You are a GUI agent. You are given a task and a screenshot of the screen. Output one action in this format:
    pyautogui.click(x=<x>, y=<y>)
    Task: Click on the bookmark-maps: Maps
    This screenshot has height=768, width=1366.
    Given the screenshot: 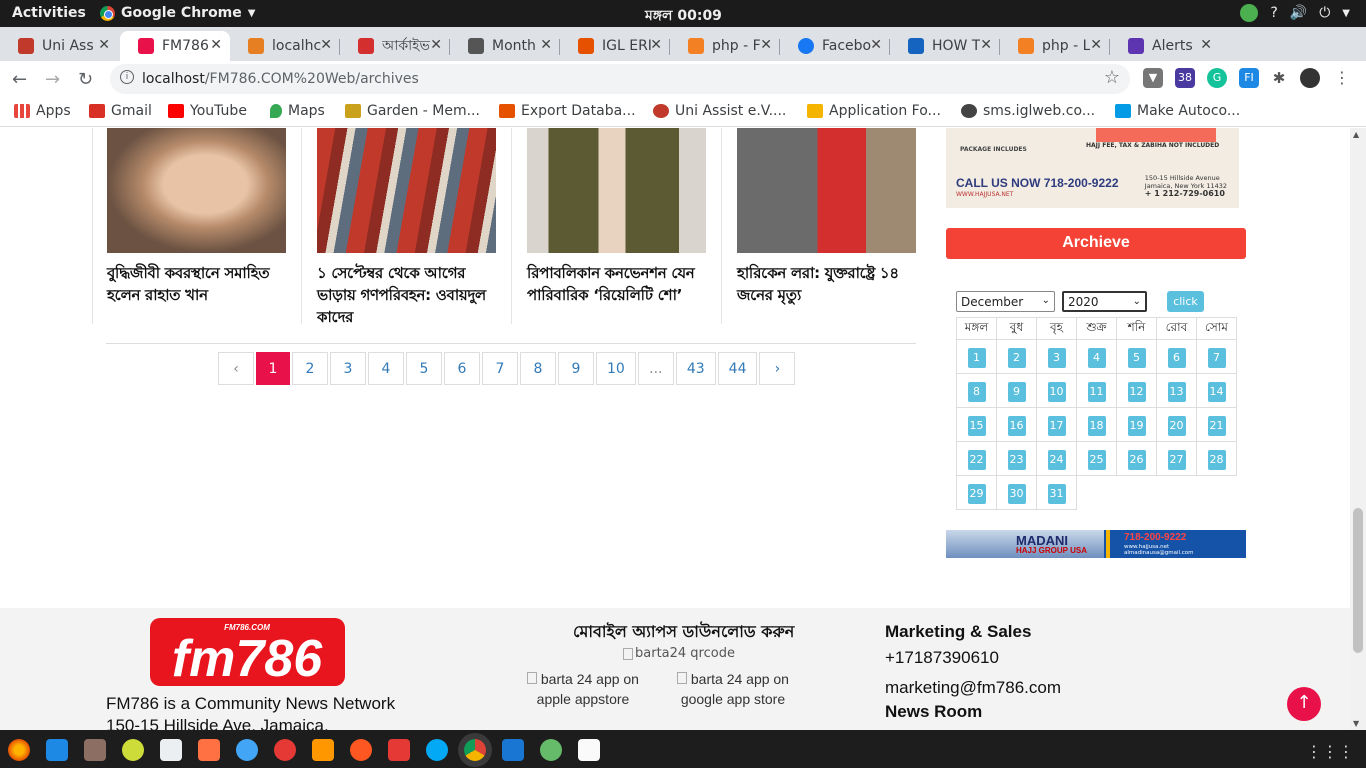 What is the action you would take?
    pyautogui.click(x=297, y=111)
    